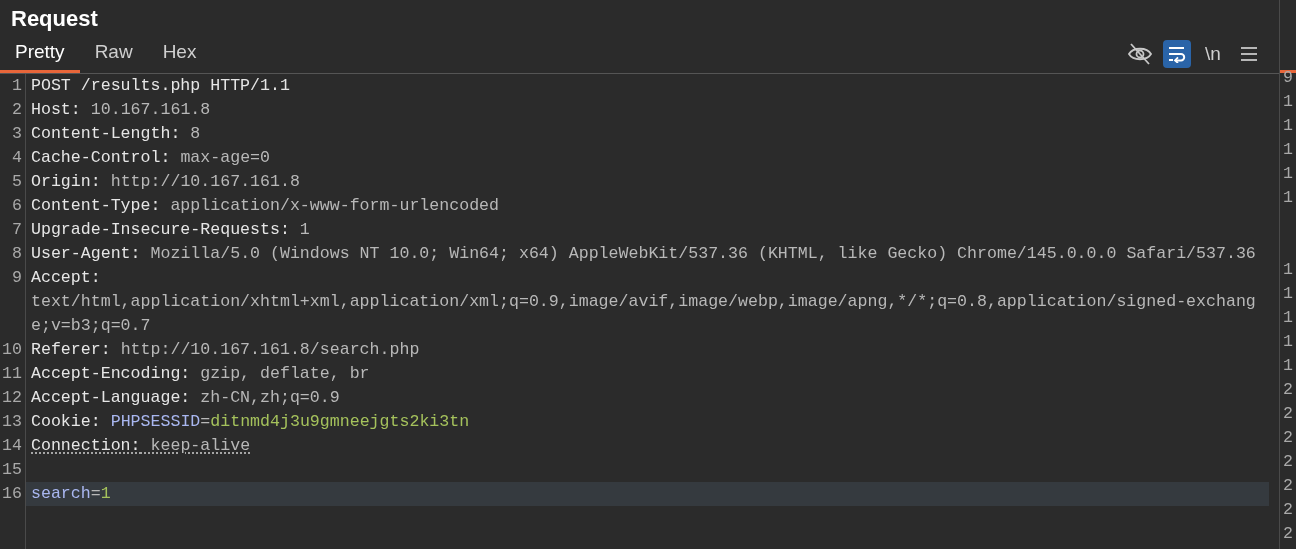  I want to click on header-name: Accept-Language:, so click(111, 397).